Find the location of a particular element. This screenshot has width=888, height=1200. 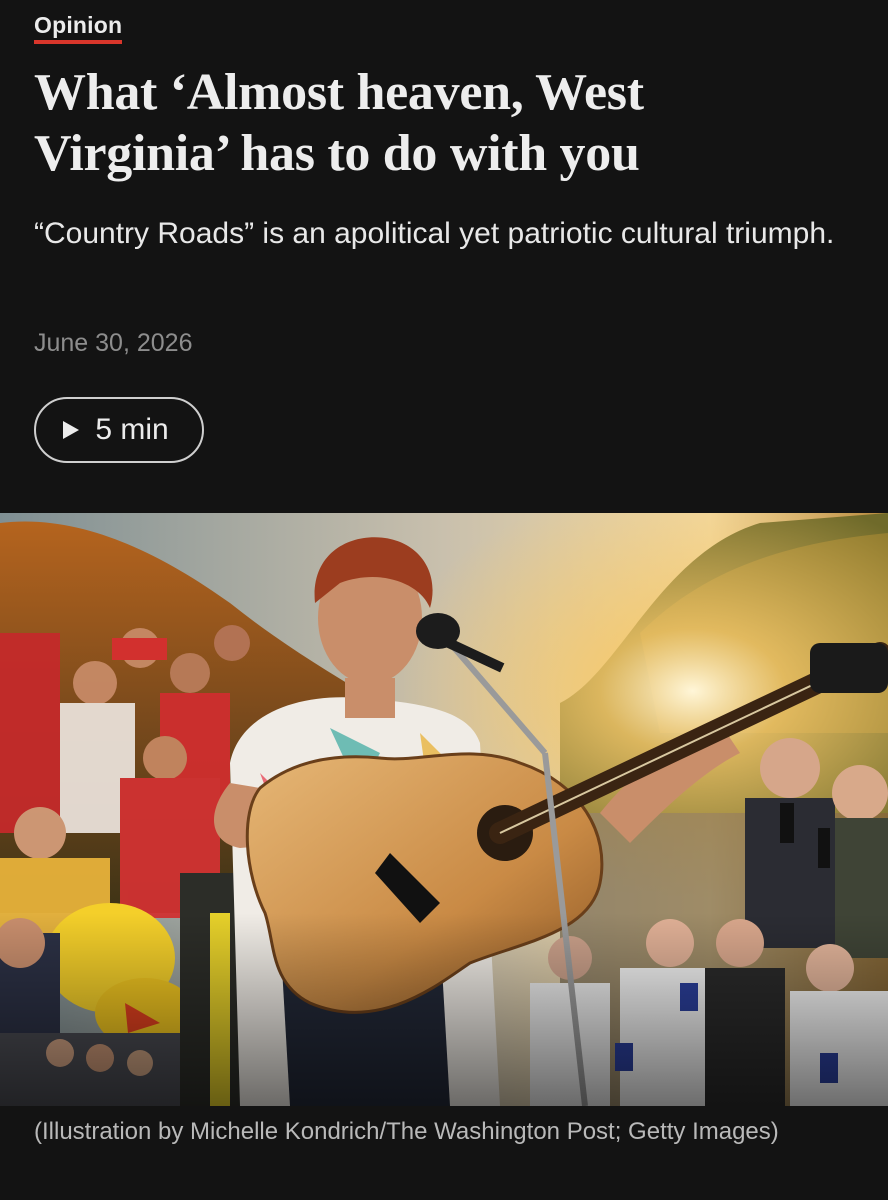

play-icon is located at coordinates (71, 430).